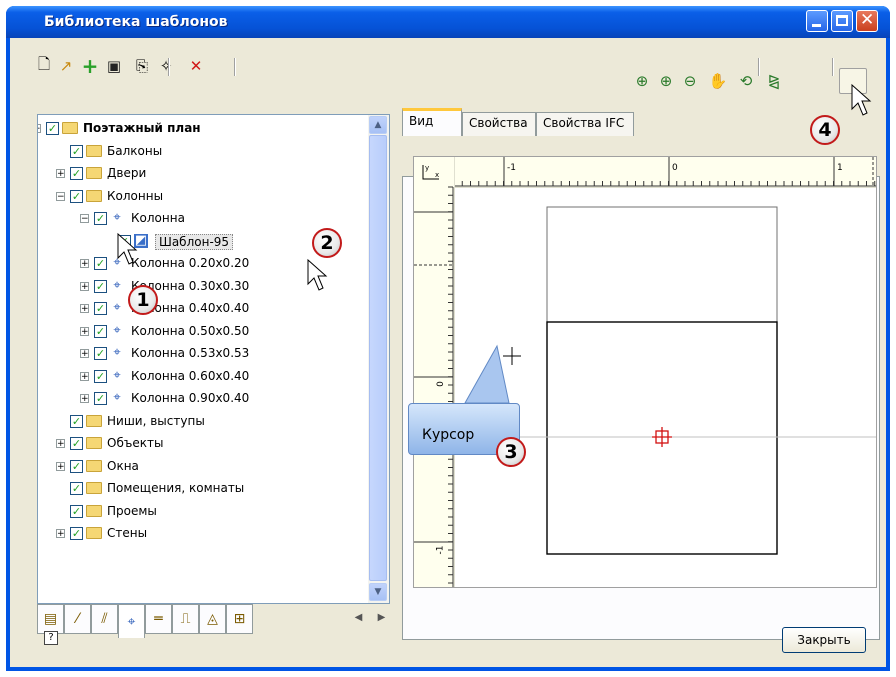 The image size is (896, 677). What do you see at coordinates (203, 218) in the screenshot?
I see `tree-item: − ✓ ⌖ Колонна` at bounding box center [203, 218].